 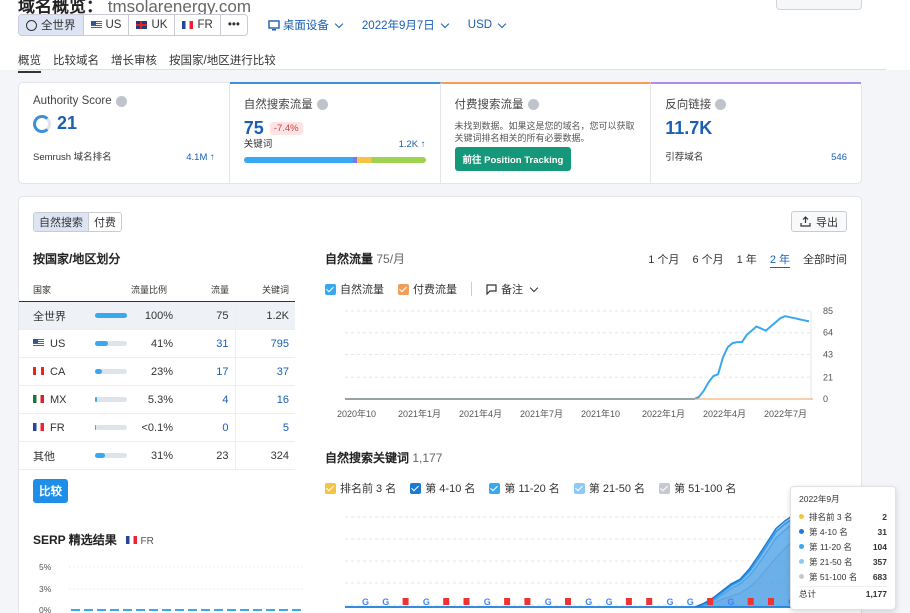 I want to click on flag-uk-icon, so click(x=142, y=25).